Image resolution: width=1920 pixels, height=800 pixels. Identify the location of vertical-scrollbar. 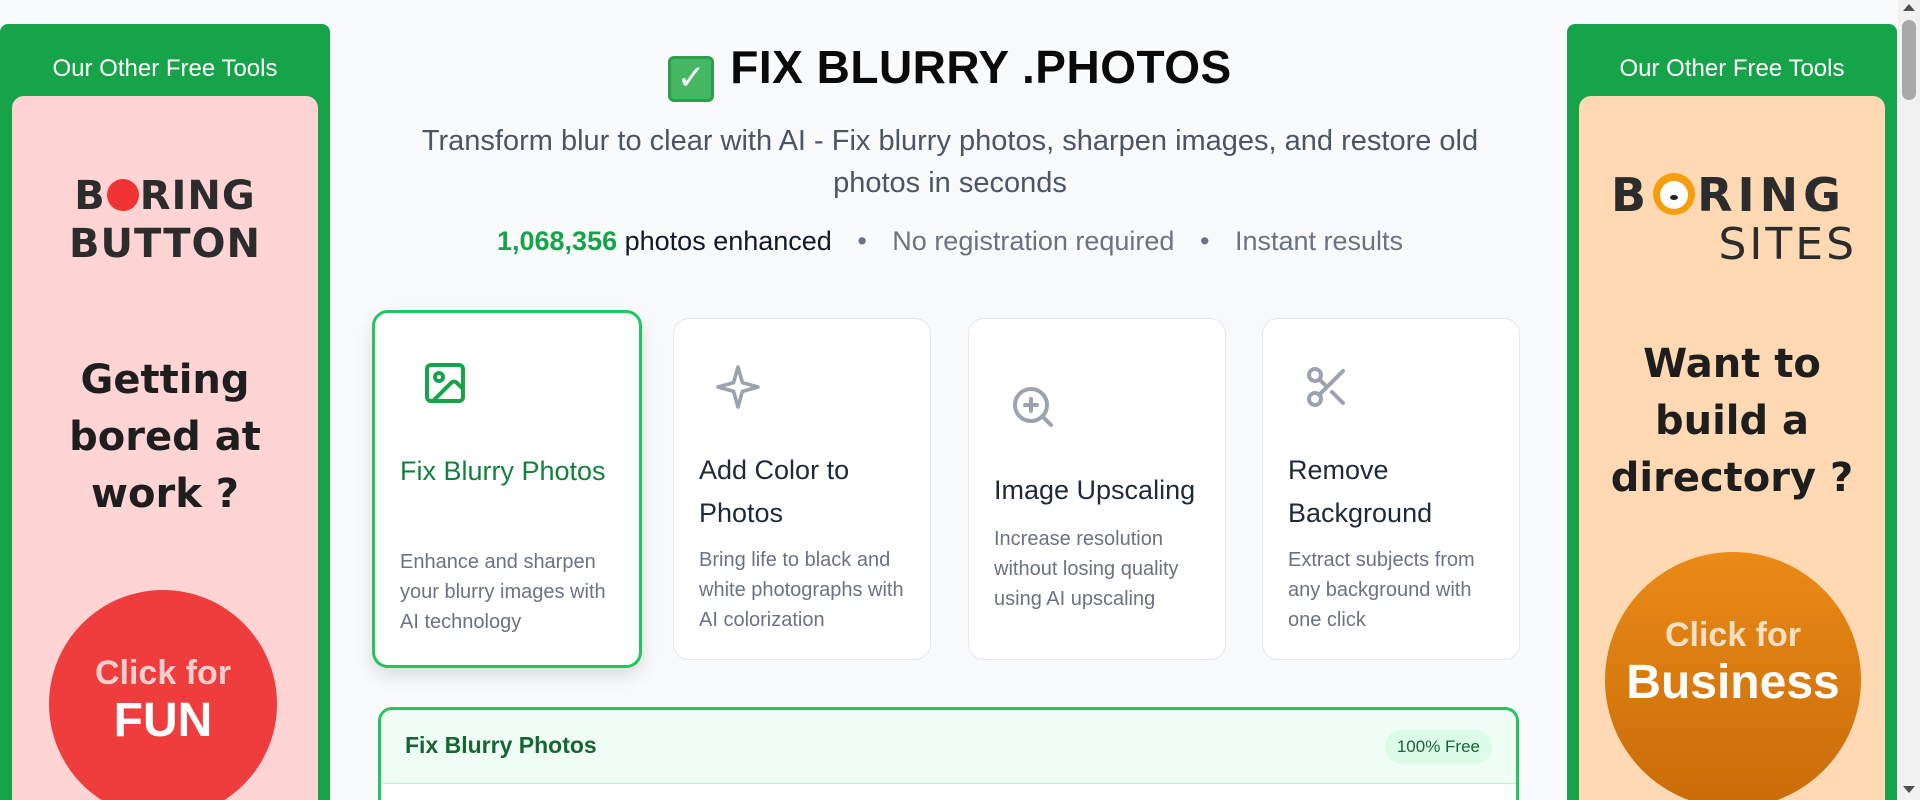
(1909, 400).